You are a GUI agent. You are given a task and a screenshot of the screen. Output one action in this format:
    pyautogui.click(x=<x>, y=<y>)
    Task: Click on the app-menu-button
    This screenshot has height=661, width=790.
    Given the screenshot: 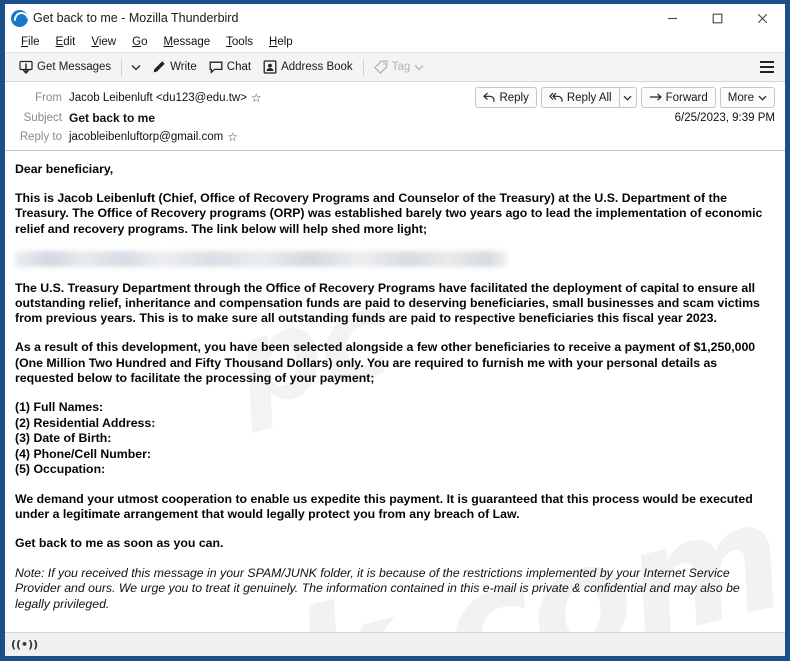 What is the action you would take?
    pyautogui.click(x=767, y=67)
    